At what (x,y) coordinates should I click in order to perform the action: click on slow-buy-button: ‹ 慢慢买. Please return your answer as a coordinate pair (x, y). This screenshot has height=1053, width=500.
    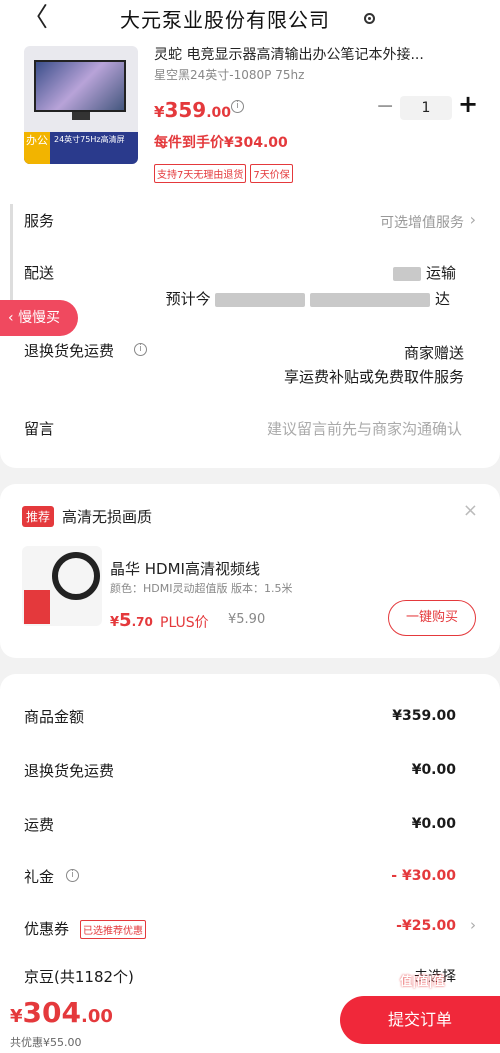
    Looking at the image, I should click on (39, 318).